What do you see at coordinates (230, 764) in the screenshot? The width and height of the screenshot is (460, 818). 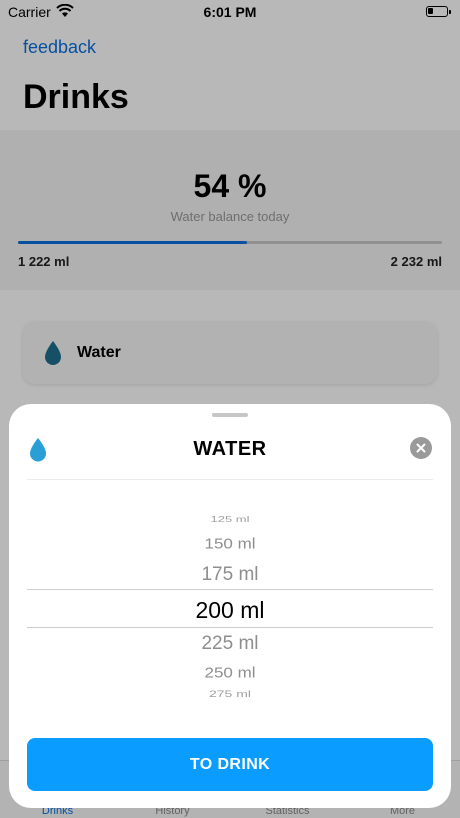 I see `to-drink-button: TO DRINK` at bounding box center [230, 764].